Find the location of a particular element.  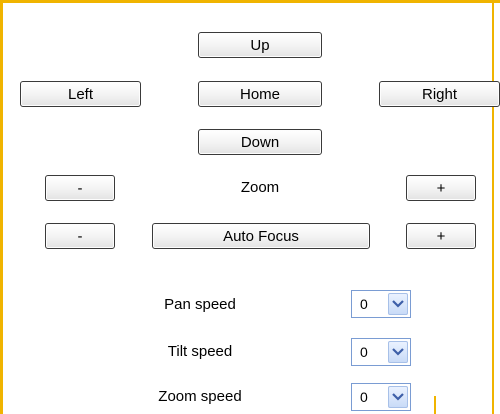

zoom-speed-select: 0 is located at coordinates (381, 397).